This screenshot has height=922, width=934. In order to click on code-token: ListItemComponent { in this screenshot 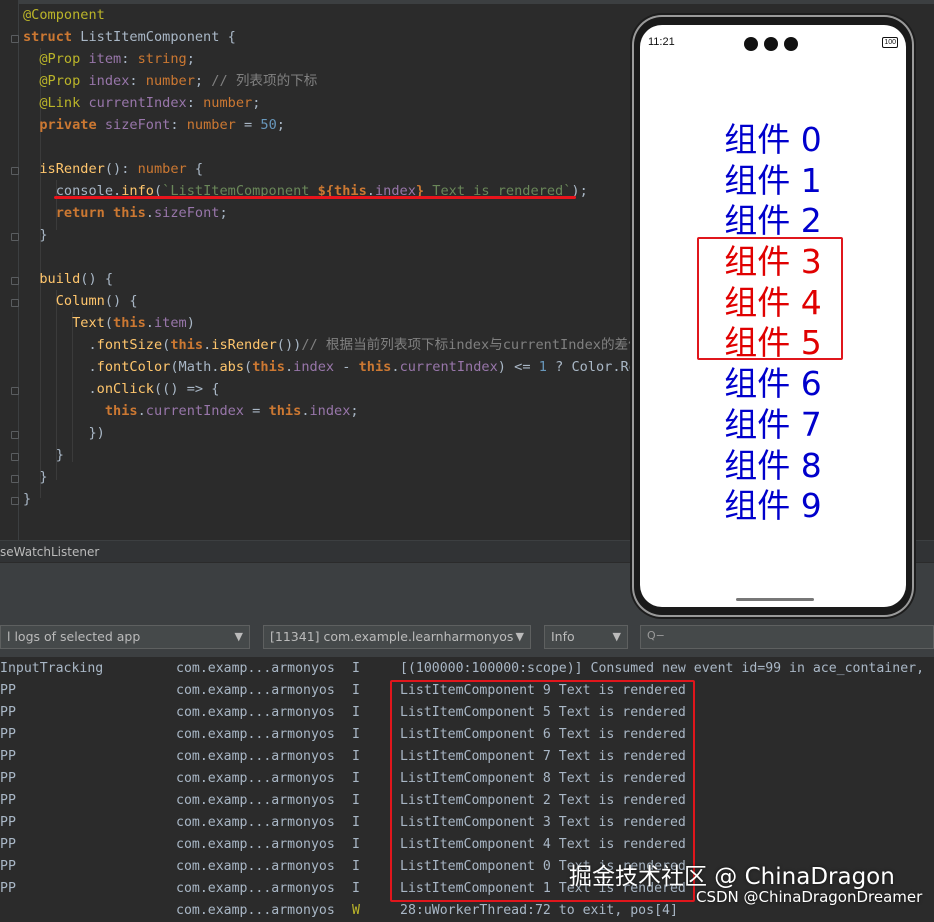, I will do `click(158, 37)`.